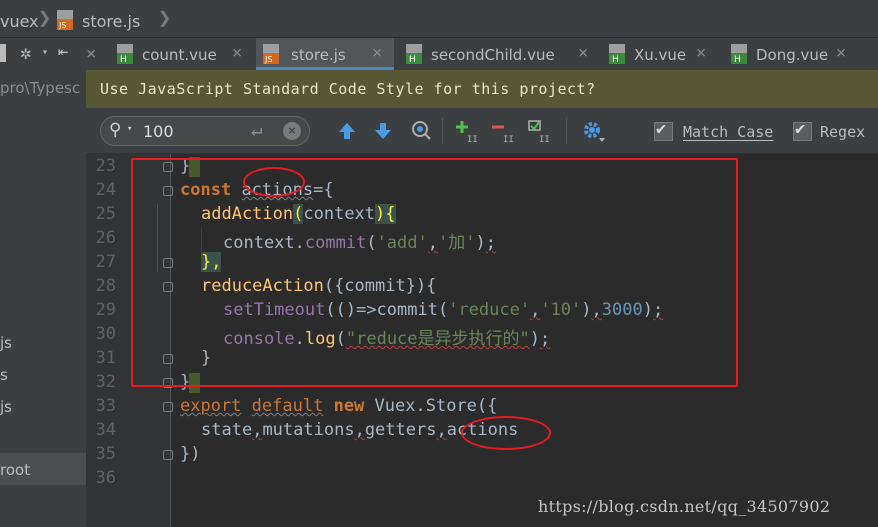 The height and width of the screenshot is (527, 878). I want to click on remove-selection-icon: II, so click(503, 131).